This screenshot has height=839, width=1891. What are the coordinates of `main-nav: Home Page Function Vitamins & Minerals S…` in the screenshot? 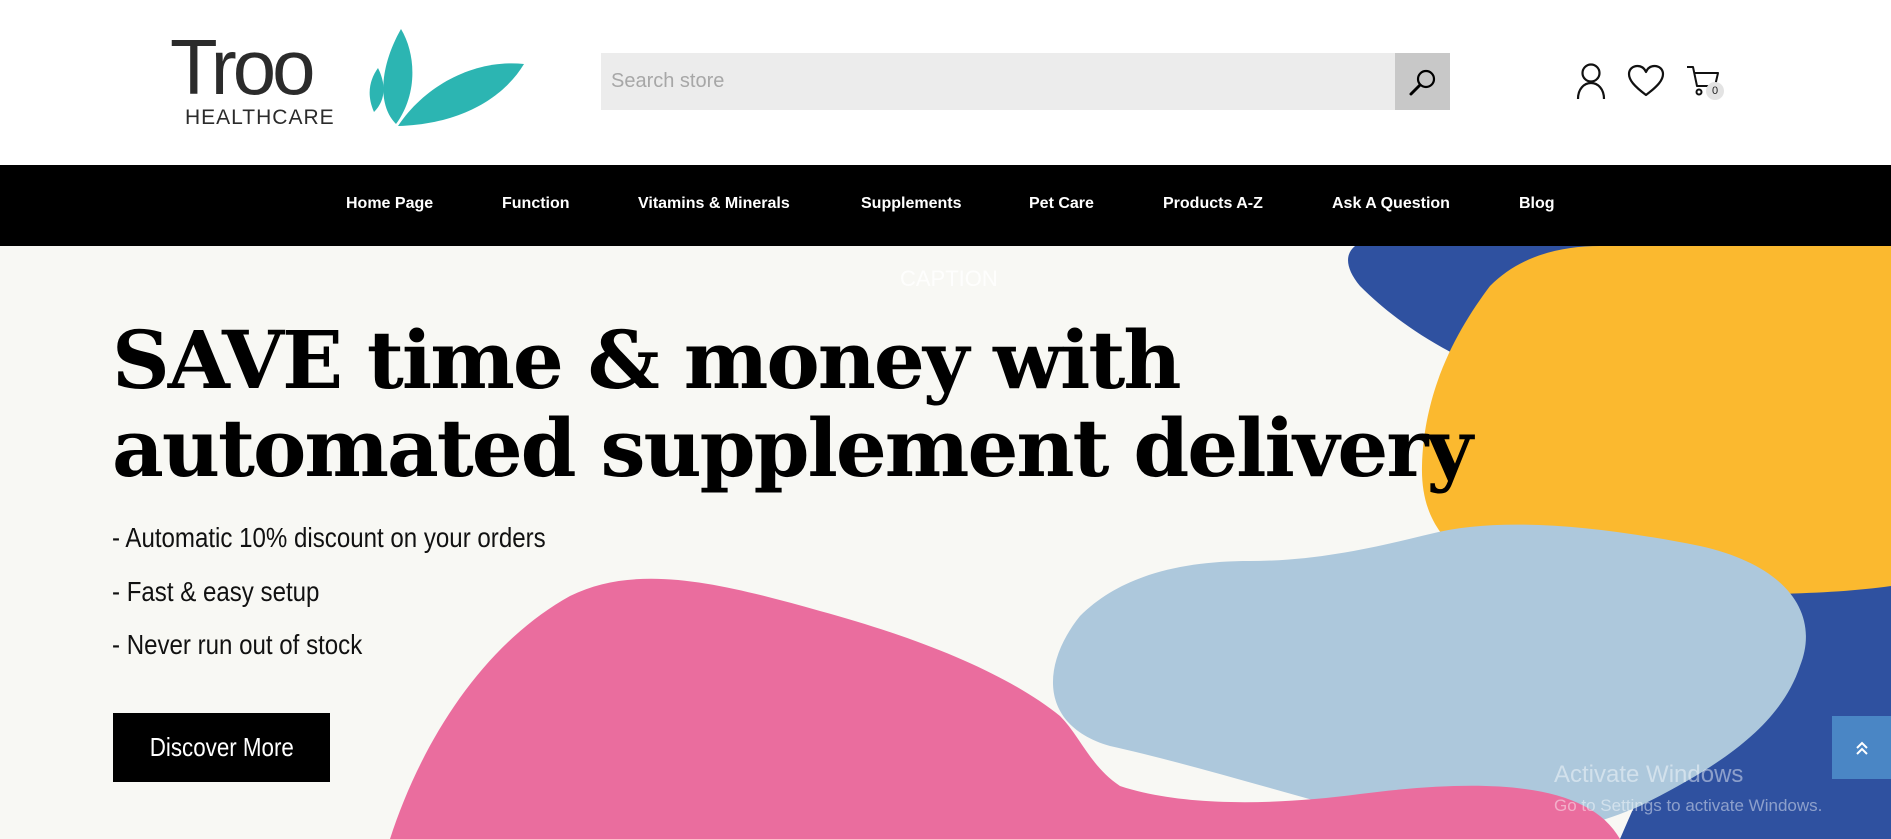 It's located at (945, 205).